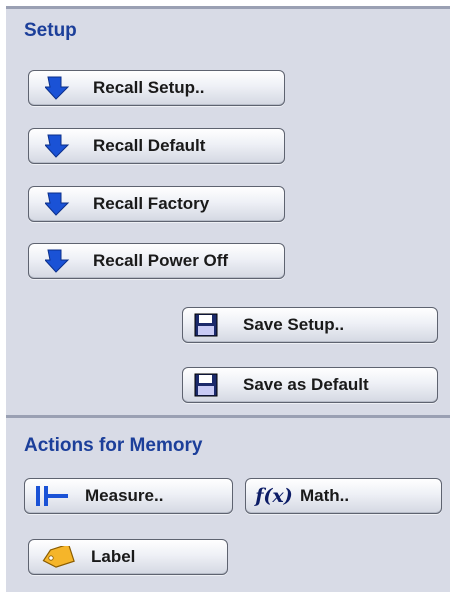 This screenshot has width=450, height=592. Describe the element at coordinates (51, 496) in the screenshot. I see `measure-cursor-icon` at that location.